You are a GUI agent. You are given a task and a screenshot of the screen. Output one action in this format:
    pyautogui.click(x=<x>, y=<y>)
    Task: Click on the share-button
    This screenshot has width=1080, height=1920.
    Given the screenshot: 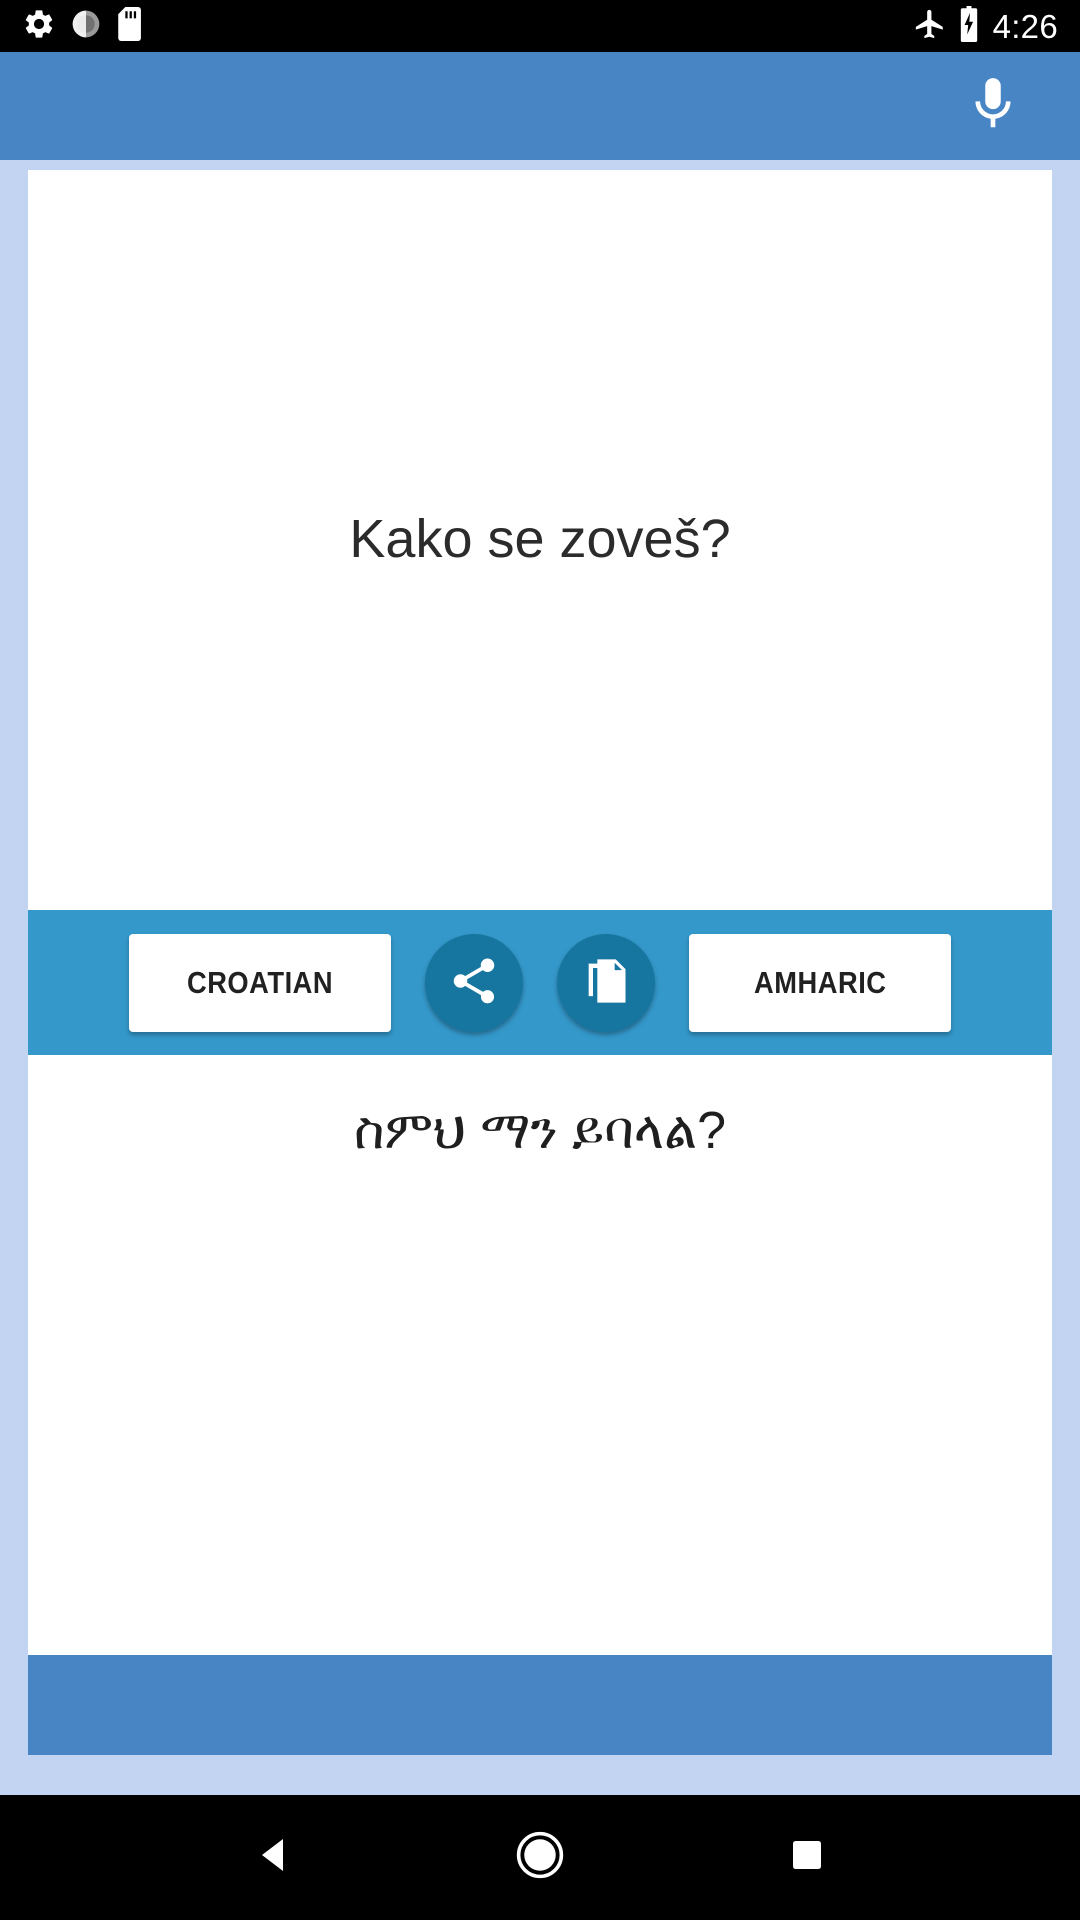 What is the action you would take?
    pyautogui.click(x=474, y=982)
    